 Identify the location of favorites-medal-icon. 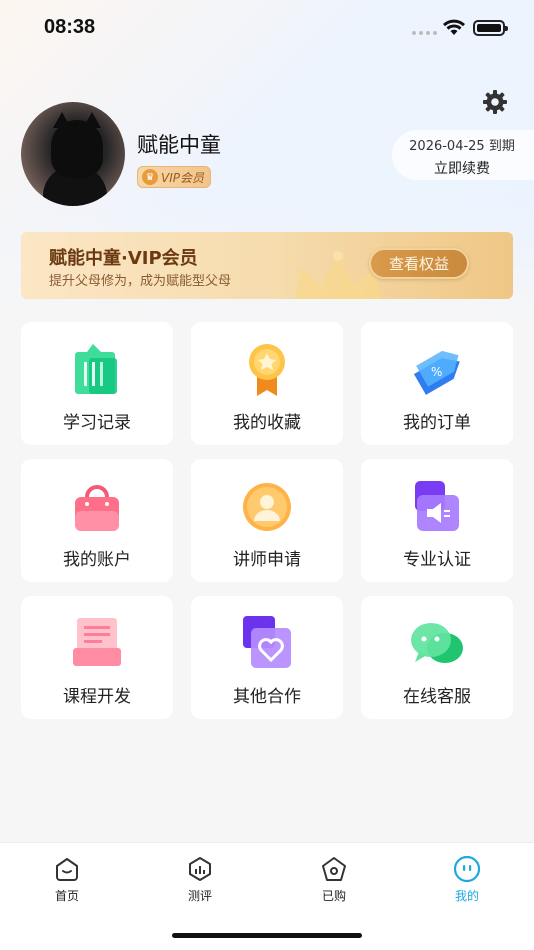
(267, 370).